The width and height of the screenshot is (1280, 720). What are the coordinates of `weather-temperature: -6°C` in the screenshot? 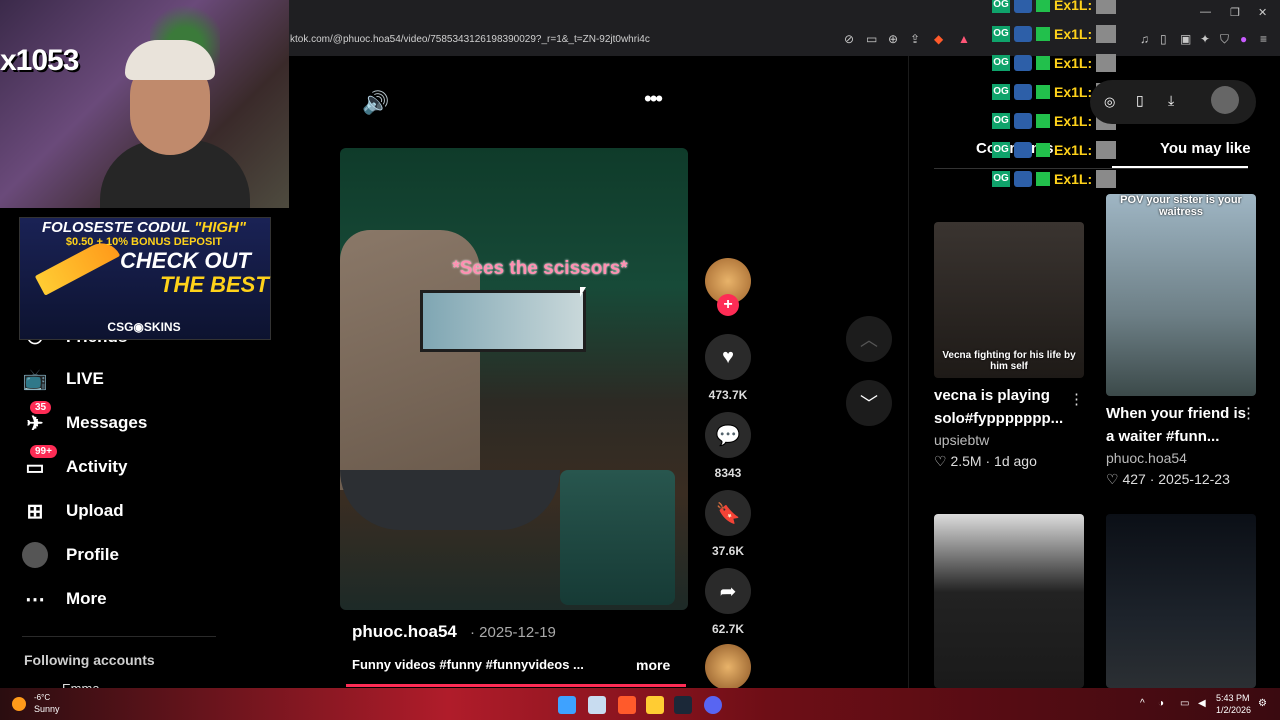 It's located at (42, 697).